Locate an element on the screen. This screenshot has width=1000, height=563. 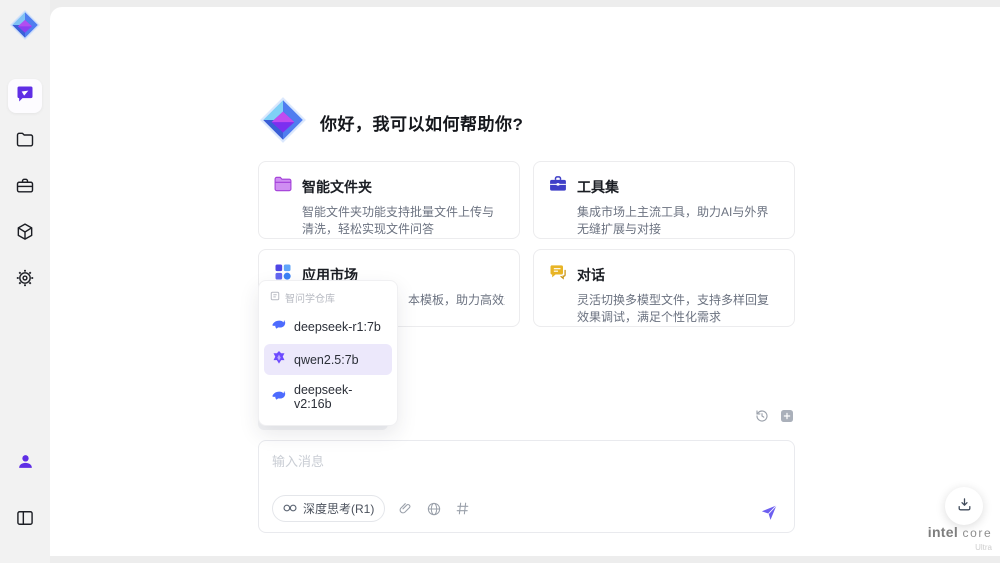
attach-button is located at coordinates (405, 508).